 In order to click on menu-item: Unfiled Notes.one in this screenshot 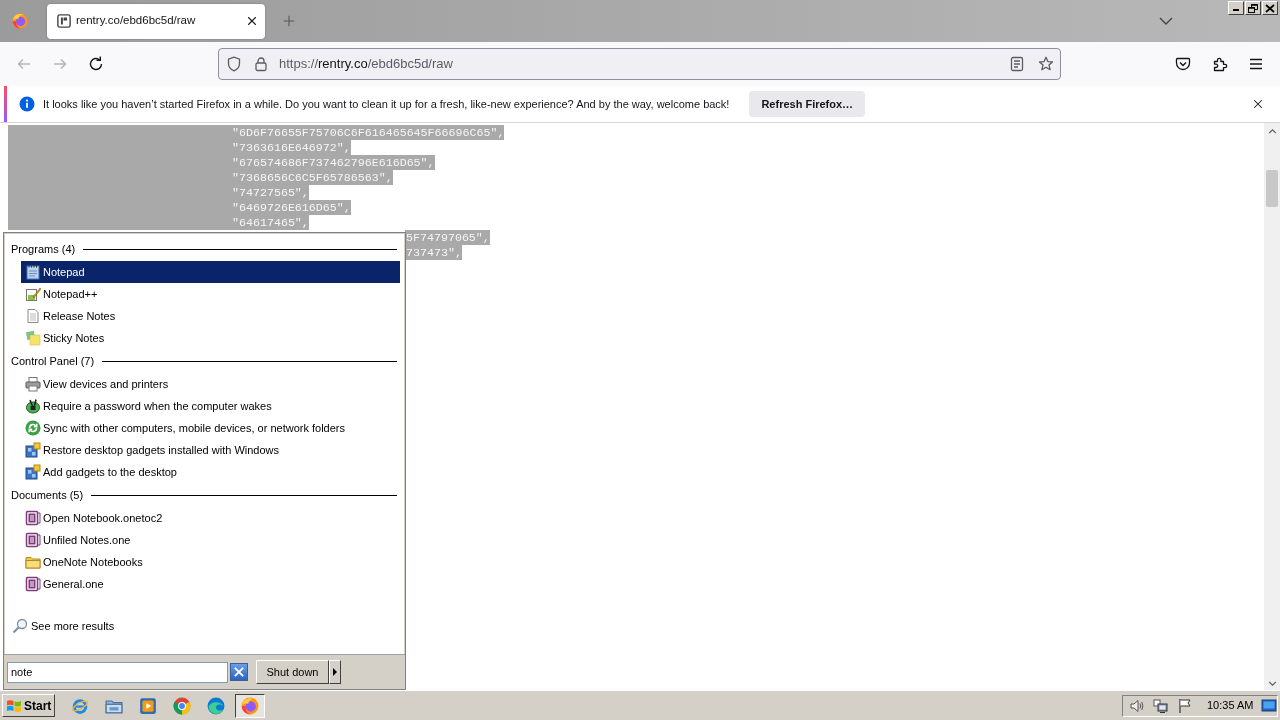, I will do `click(210, 540)`.